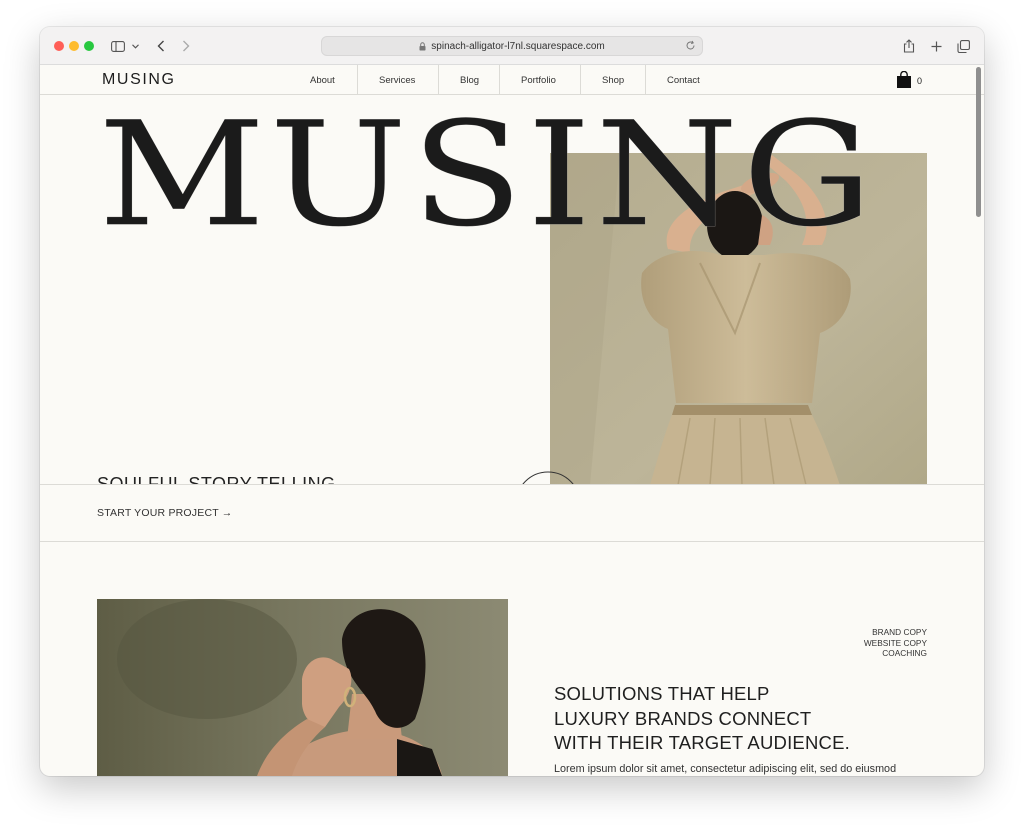  What do you see at coordinates (702, 742) in the screenshot?
I see `headline-line: WITH THEIR TARGET AUDIENCE.` at bounding box center [702, 742].